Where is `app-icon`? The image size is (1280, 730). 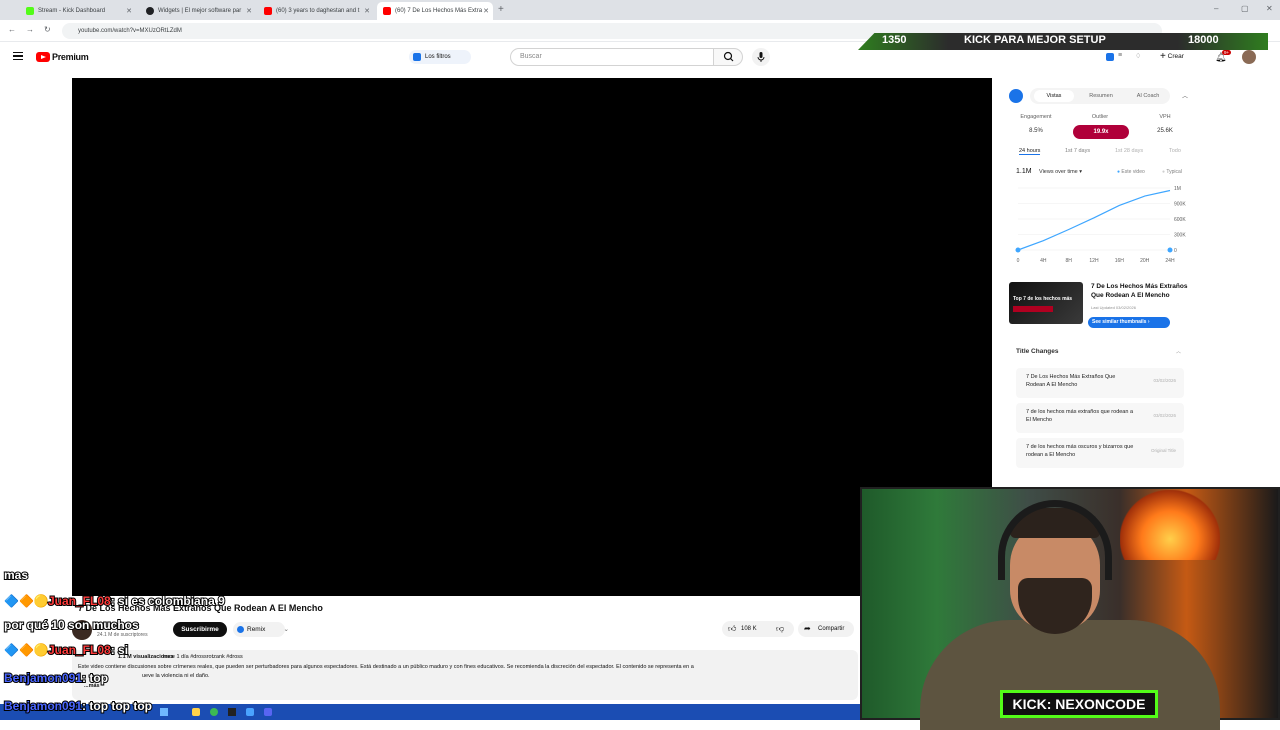 app-icon is located at coordinates (250, 712).